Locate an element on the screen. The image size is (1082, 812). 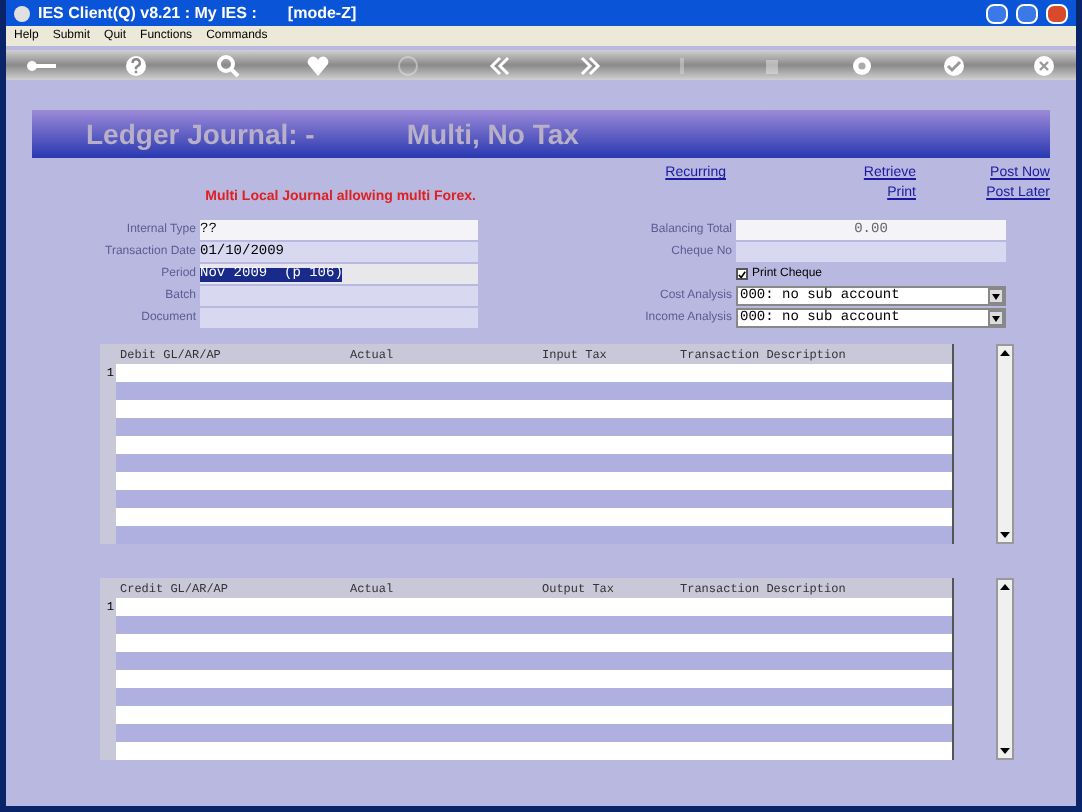
page-title: Ledger Journal: - is located at coordinates (200, 134).